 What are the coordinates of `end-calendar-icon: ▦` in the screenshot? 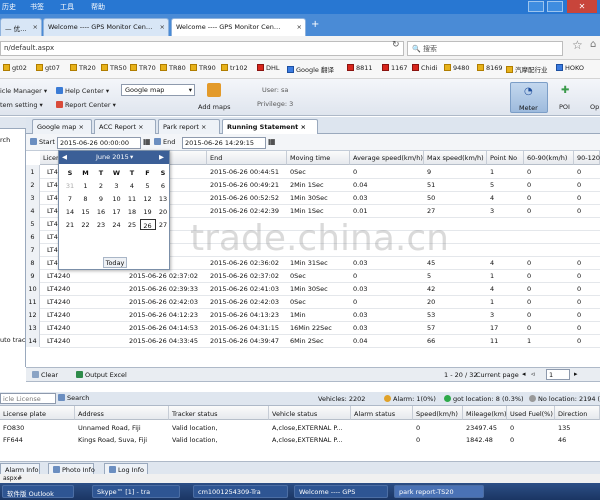 It's located at (272, 141).